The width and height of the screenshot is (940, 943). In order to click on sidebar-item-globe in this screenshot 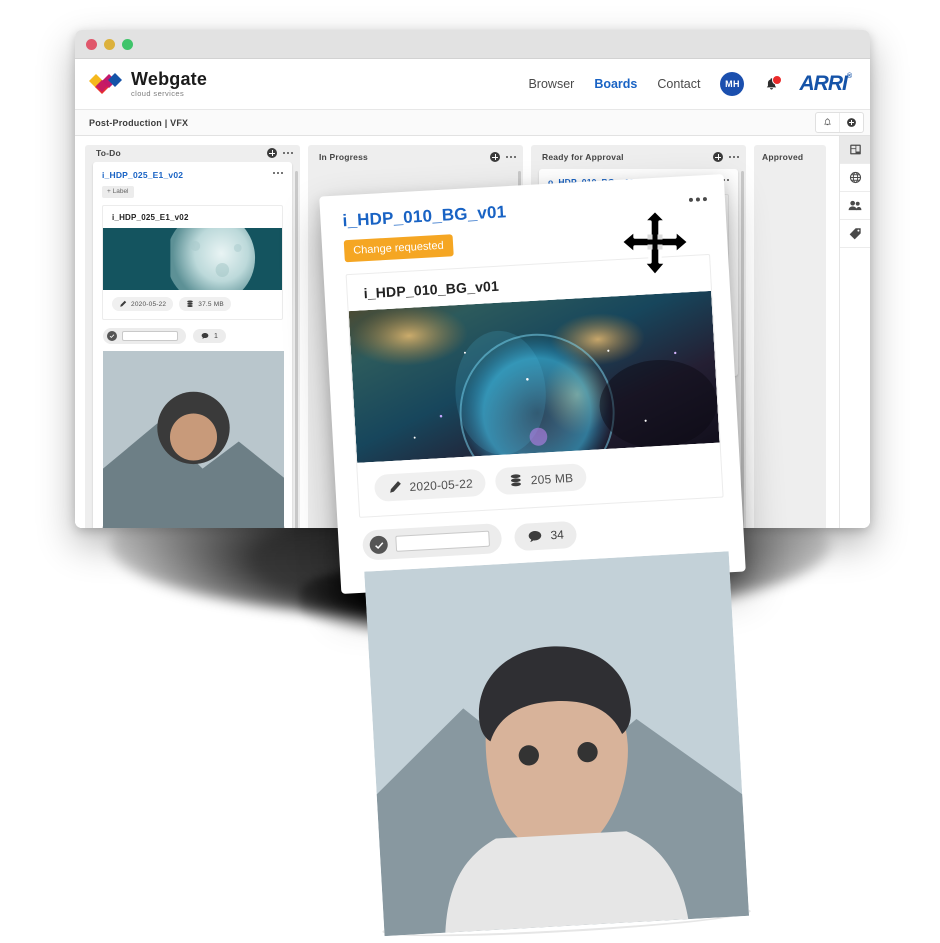, I will do `click(855, 178)`.